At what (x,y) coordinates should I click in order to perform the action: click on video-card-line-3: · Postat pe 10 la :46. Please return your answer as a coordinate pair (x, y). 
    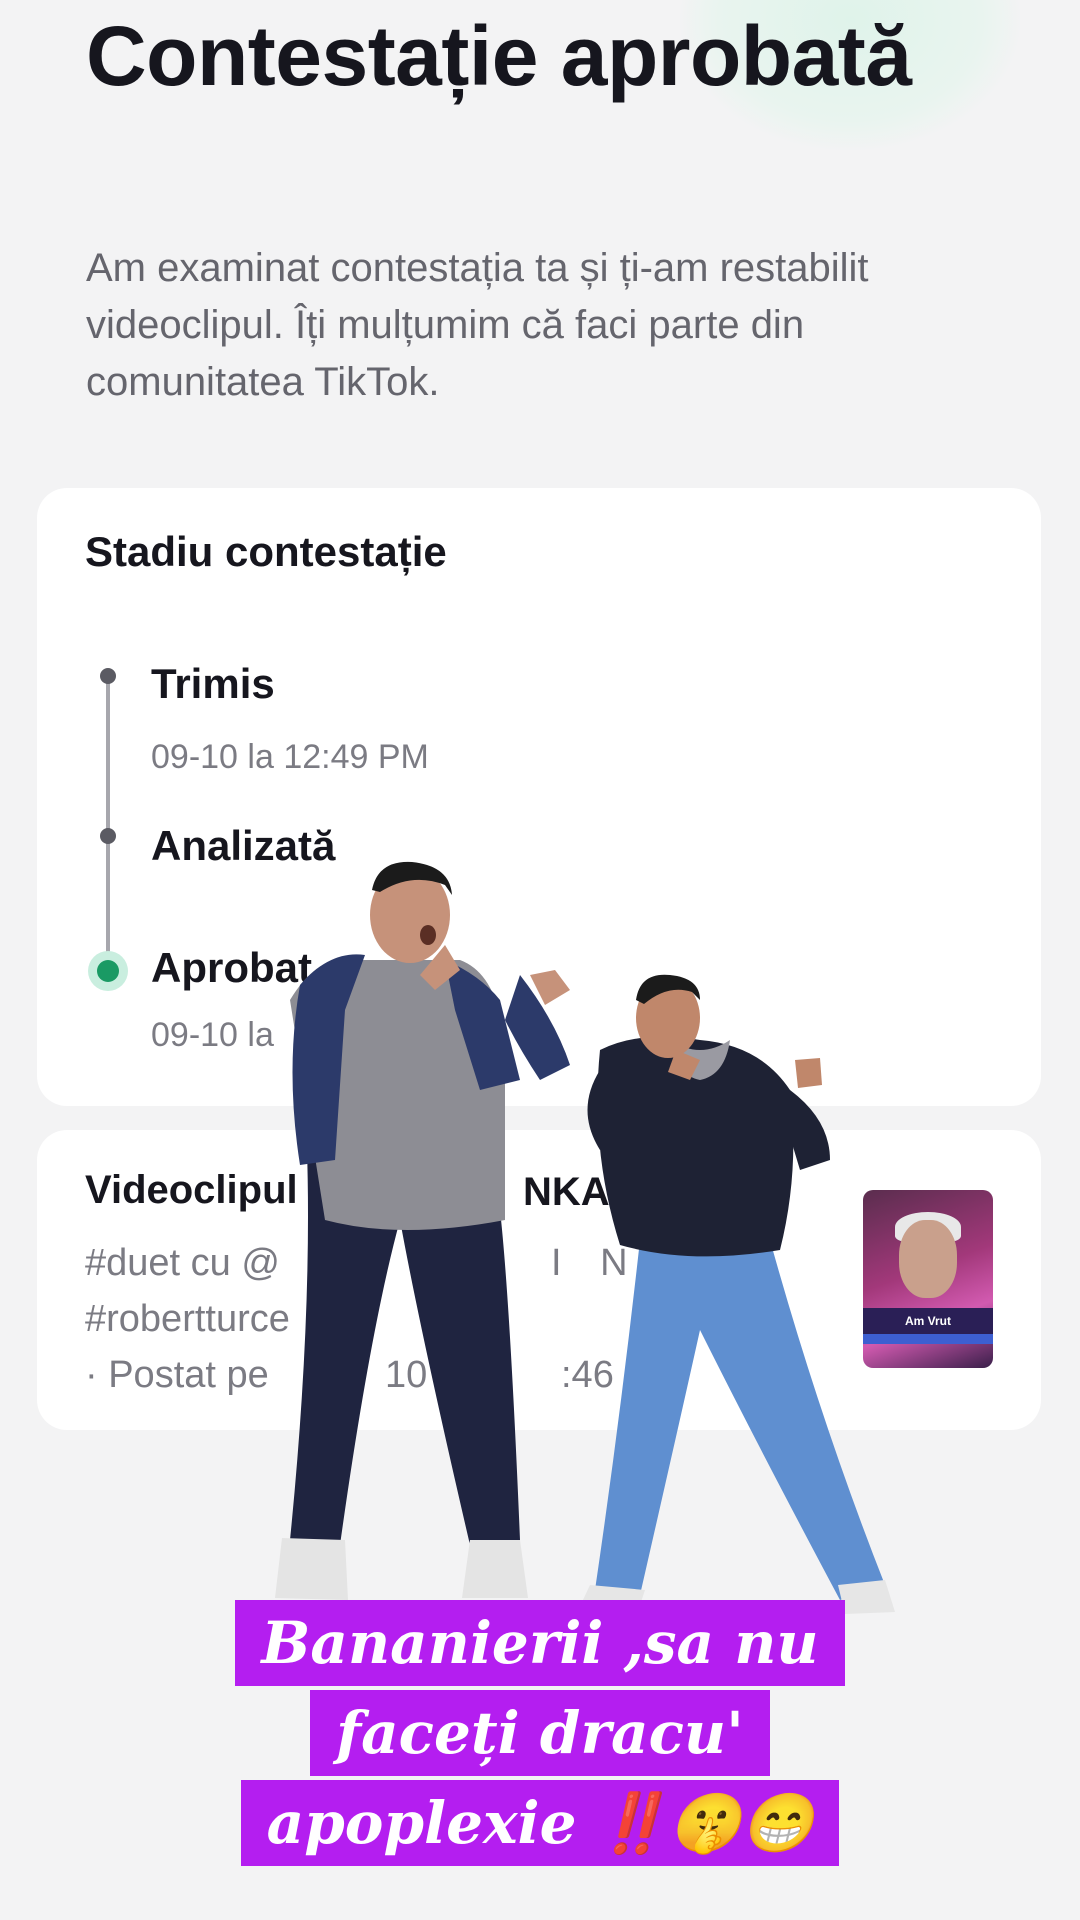
    Looking at the image, I should click on (349, 1375).